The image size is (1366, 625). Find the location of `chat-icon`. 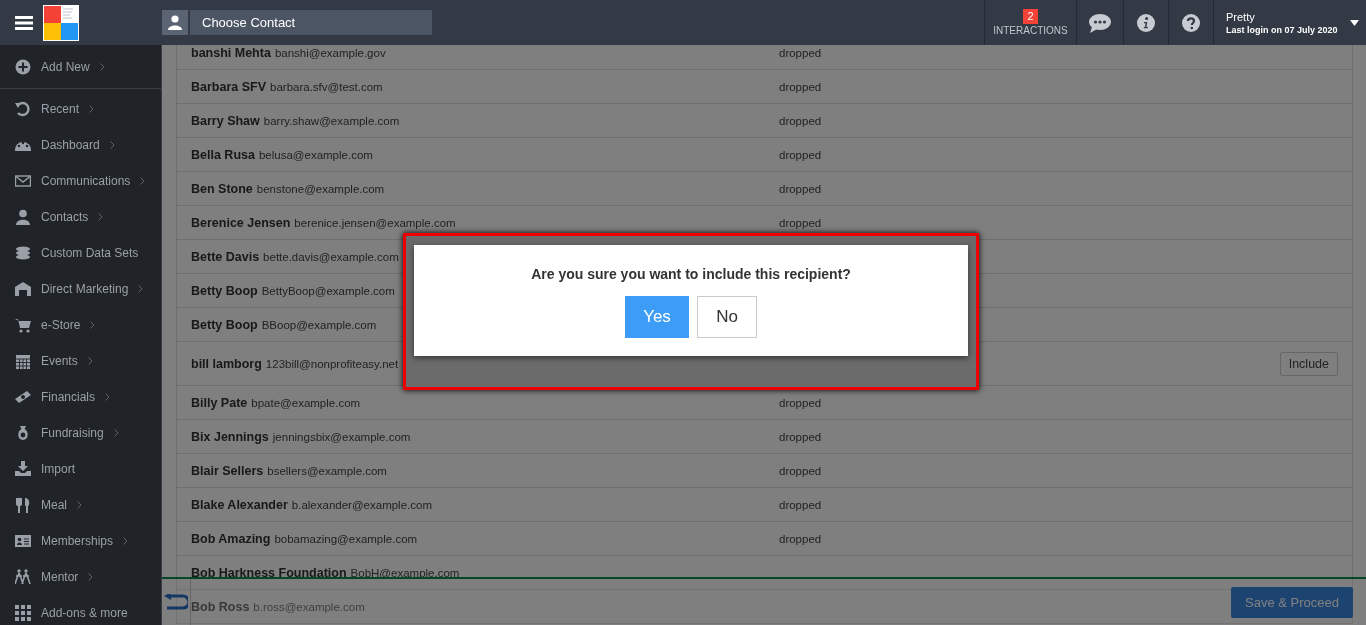

chat-icon is located at coordinates (1100, 22).